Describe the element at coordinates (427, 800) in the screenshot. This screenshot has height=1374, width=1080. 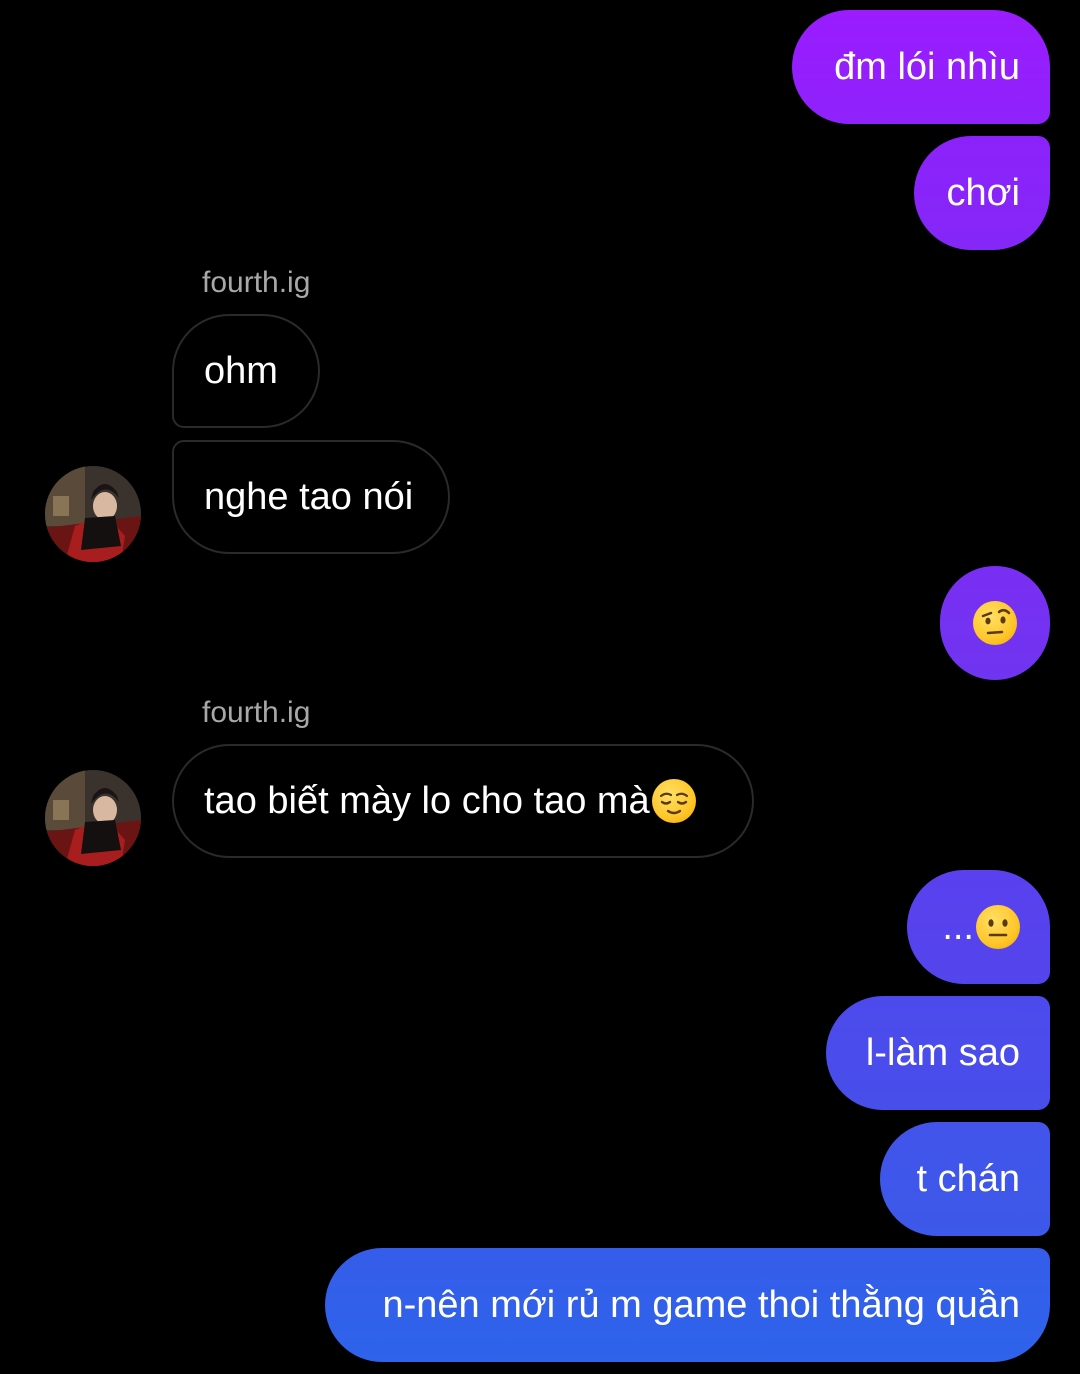
I see `message-text: tao biết mày lo cho tao mà` at that location.